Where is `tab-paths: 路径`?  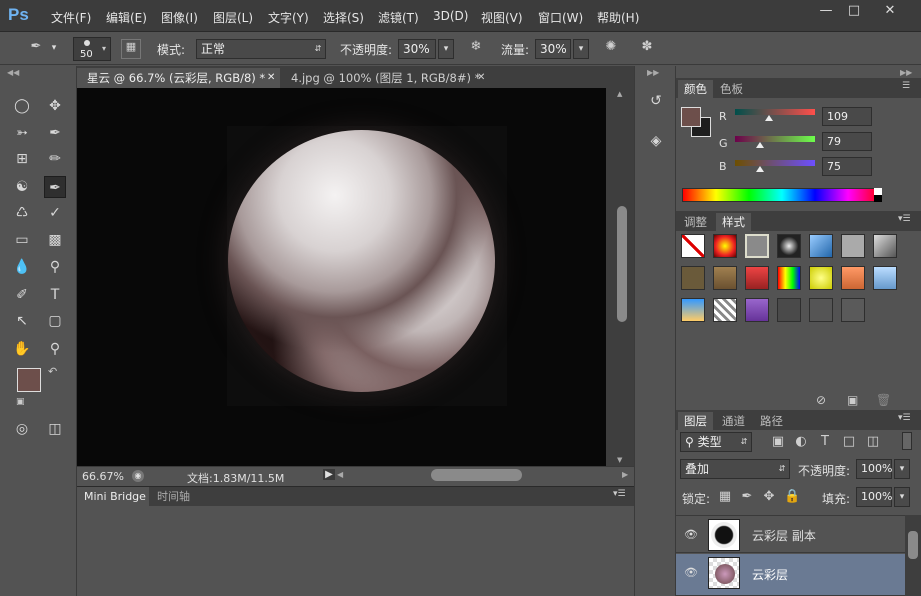 tab-paths: 路径 is located at coordinates (771, 421).